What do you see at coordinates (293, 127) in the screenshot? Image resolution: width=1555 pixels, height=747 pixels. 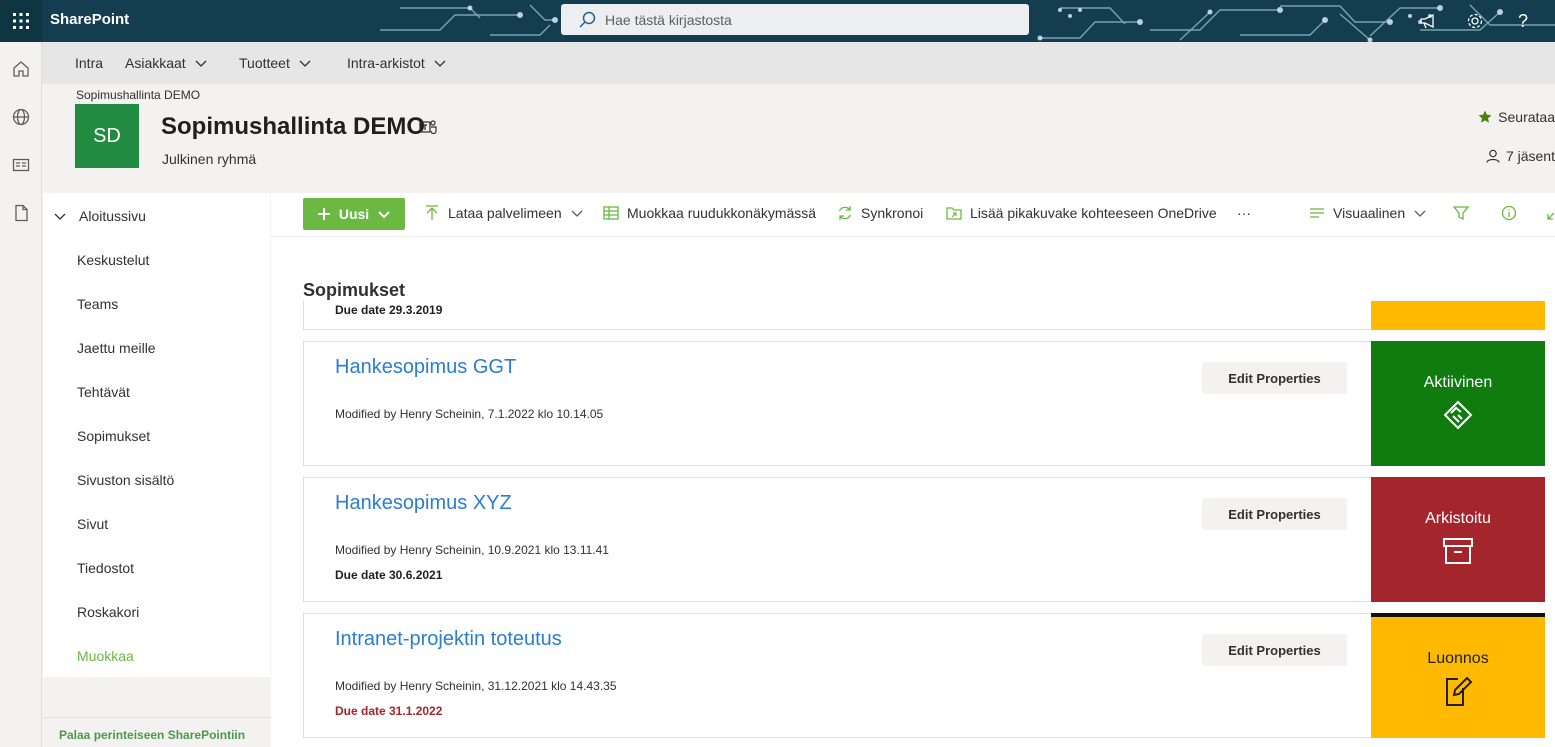 I see `site-title: Sopimushallinta DEMO` at bounding box center [293, 127].